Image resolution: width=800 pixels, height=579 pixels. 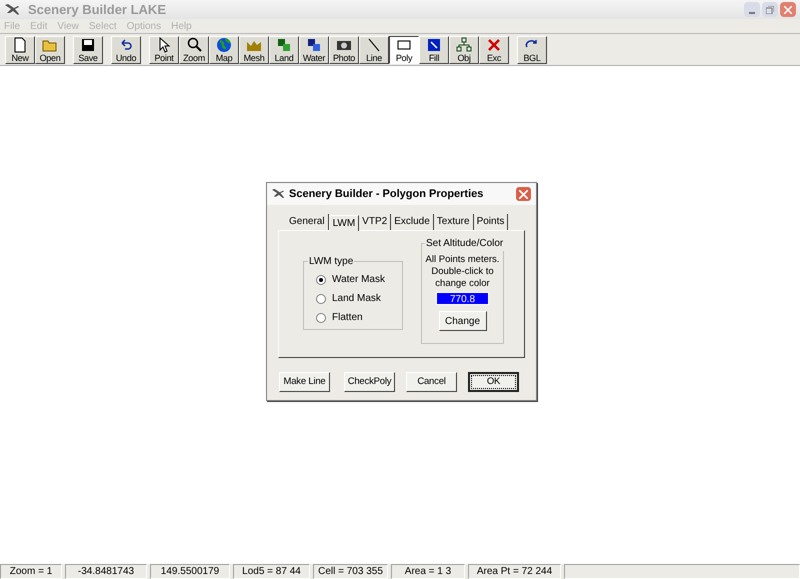 What do you see at coordinates (254, 50) in the screenshot?
I see `toolbar-button: Mesh` at bounding box center [254, 50].